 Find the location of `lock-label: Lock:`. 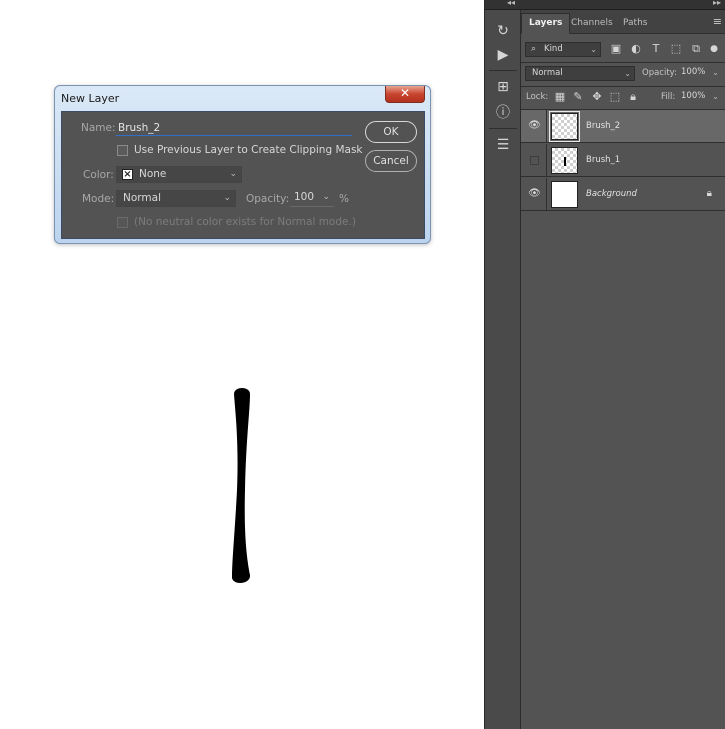

lock-label: Lock: is located at coordinates (537, 97).